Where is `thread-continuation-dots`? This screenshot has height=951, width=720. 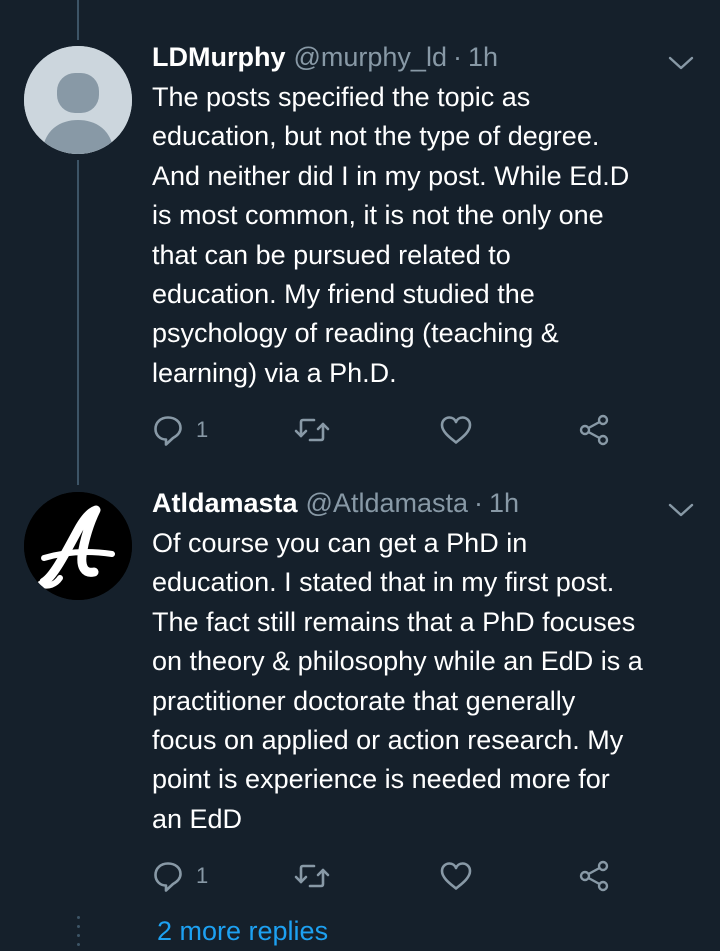 thread-continuation-dots is located at coordinates (78, 931).